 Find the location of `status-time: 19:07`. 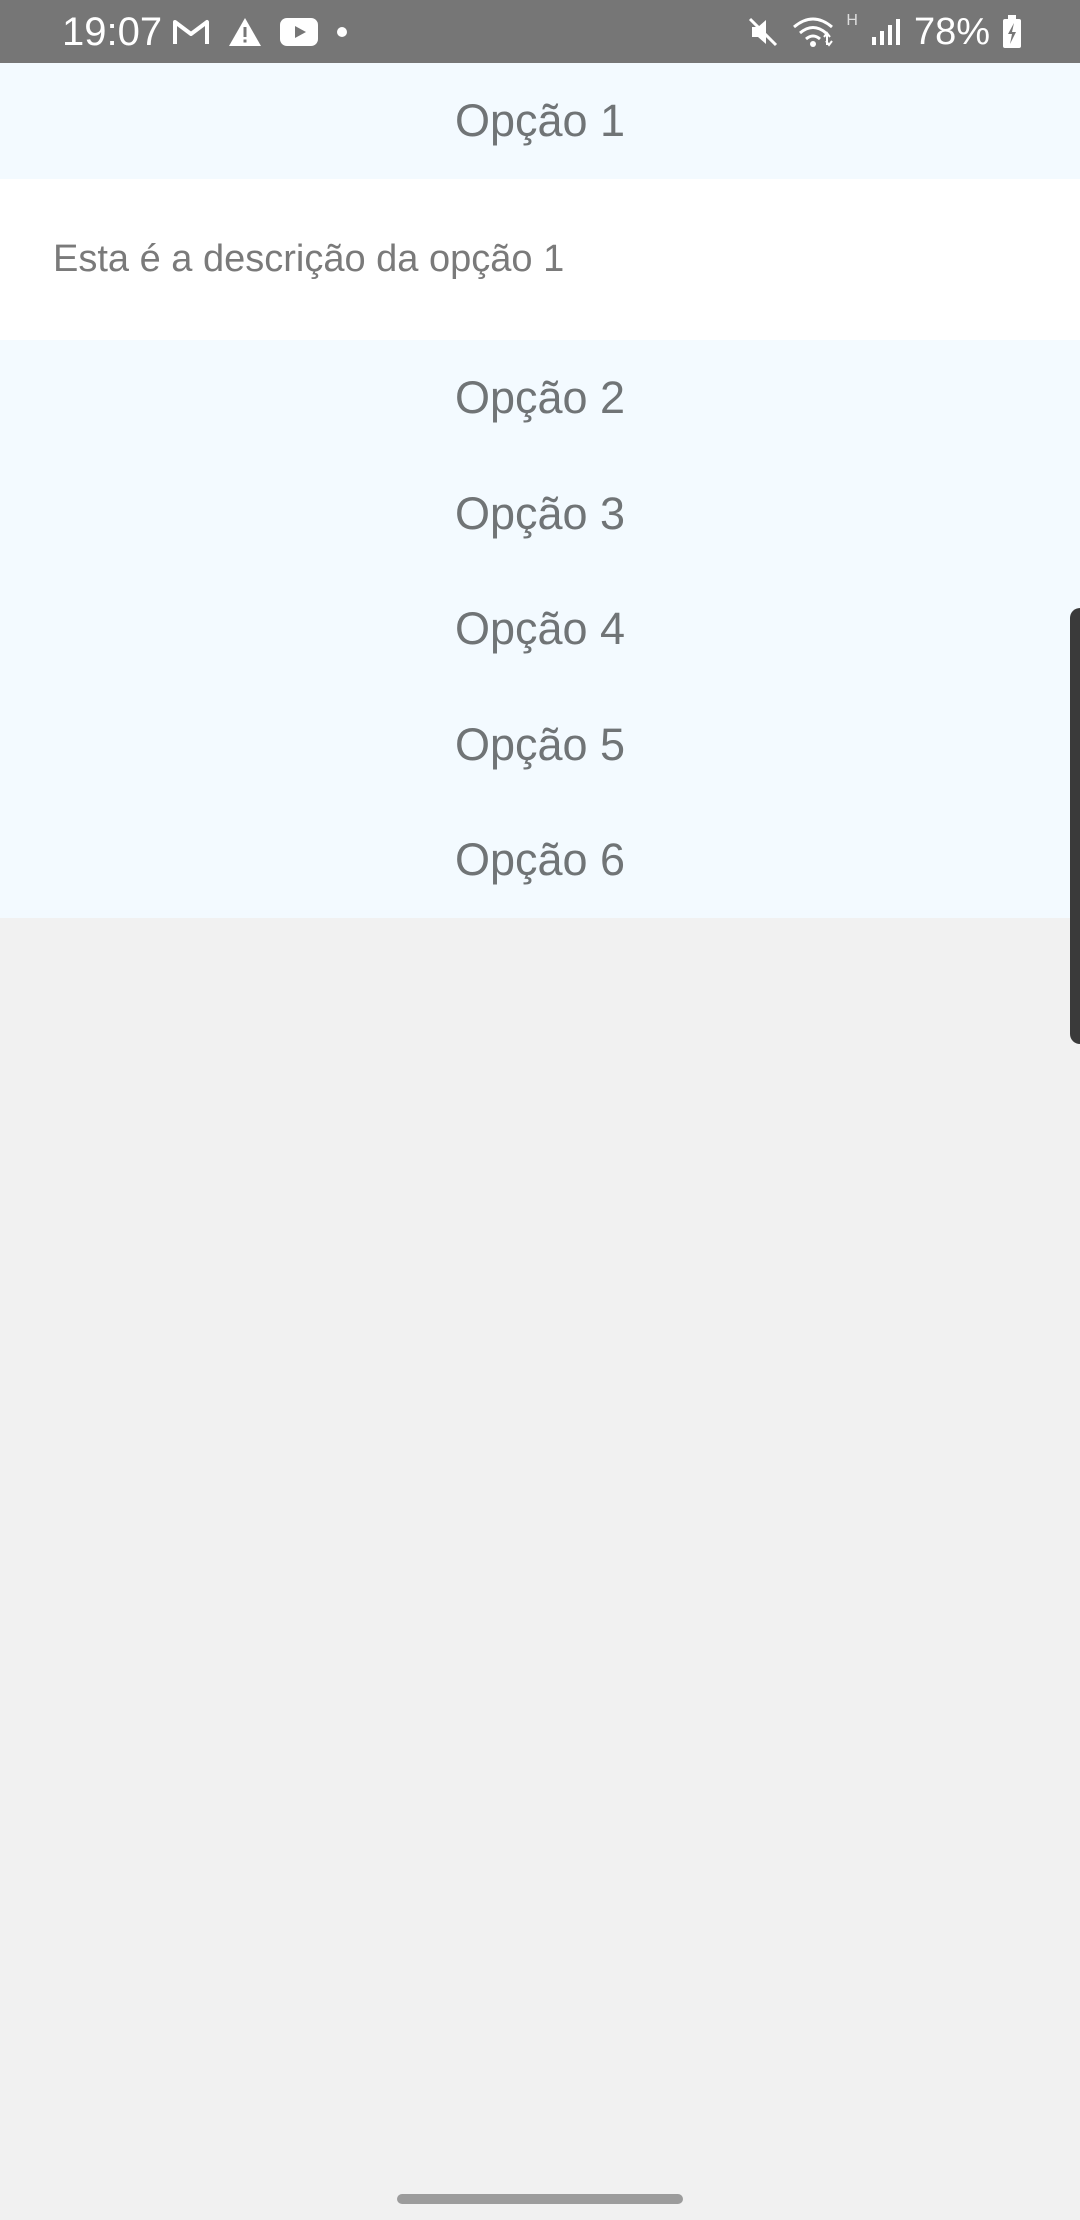

status-time: 19:07 is located at coordinates (112, 32).